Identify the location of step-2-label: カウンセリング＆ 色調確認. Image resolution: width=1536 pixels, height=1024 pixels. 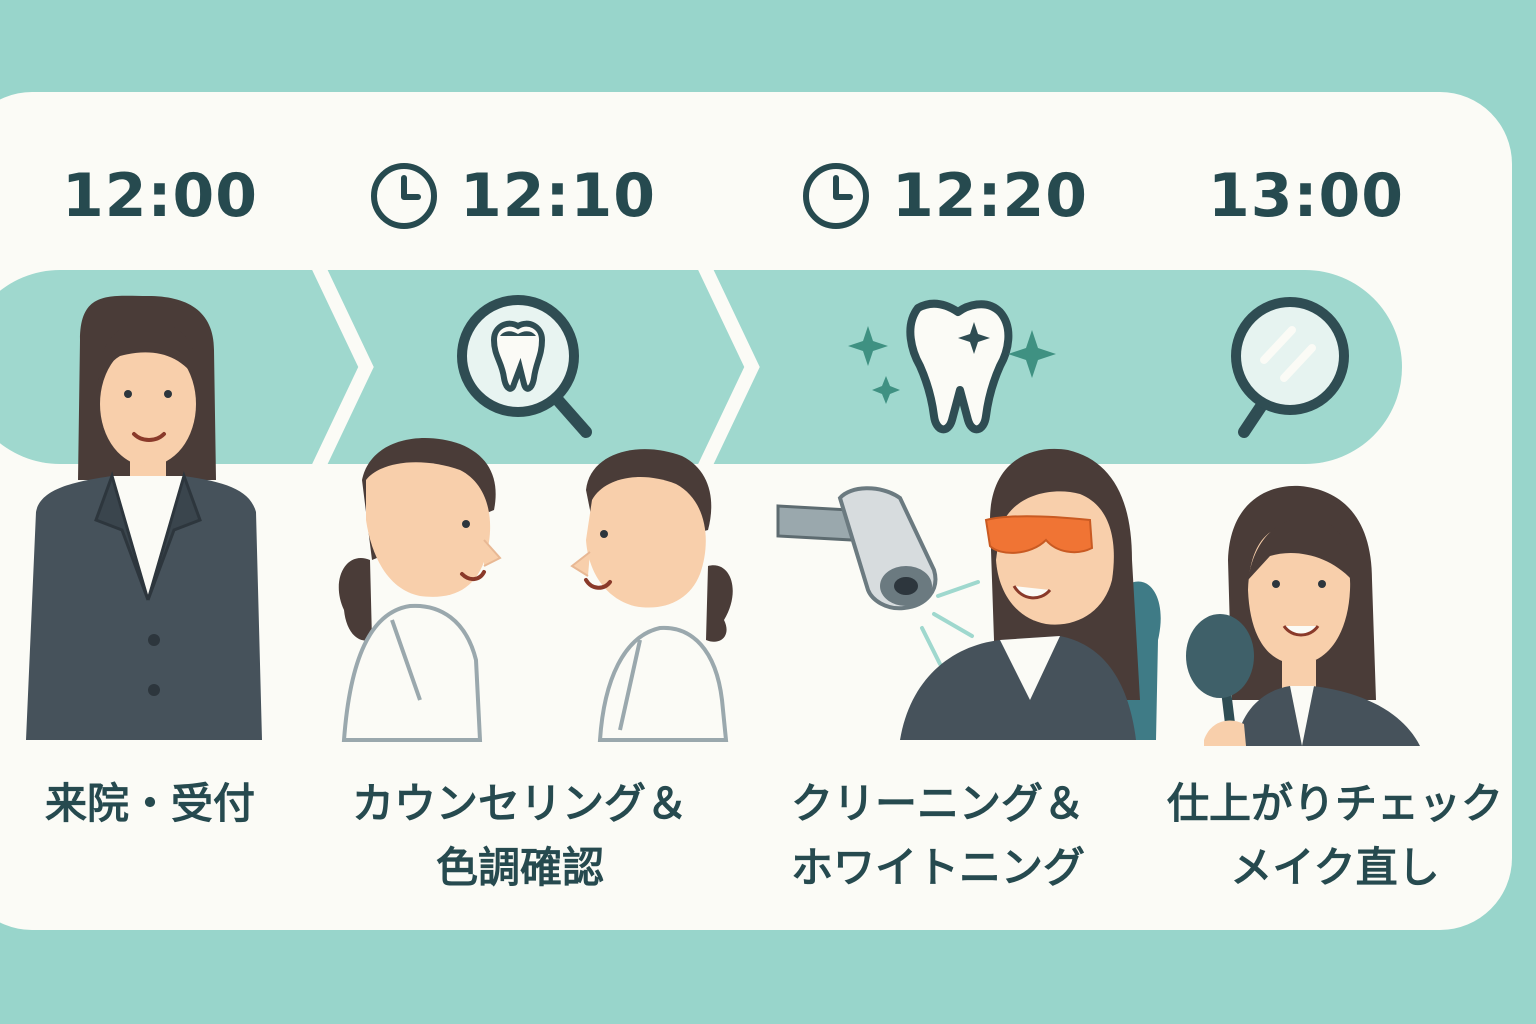
(520, 836).